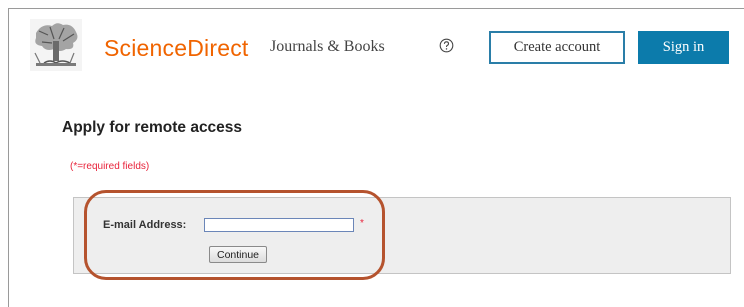 This screenshot has height=307, width=744. What do you see at coordinates (176, 48) in the screenshot?
I see `brand-title: ScienceDirect` at bounding box center [176, 48].